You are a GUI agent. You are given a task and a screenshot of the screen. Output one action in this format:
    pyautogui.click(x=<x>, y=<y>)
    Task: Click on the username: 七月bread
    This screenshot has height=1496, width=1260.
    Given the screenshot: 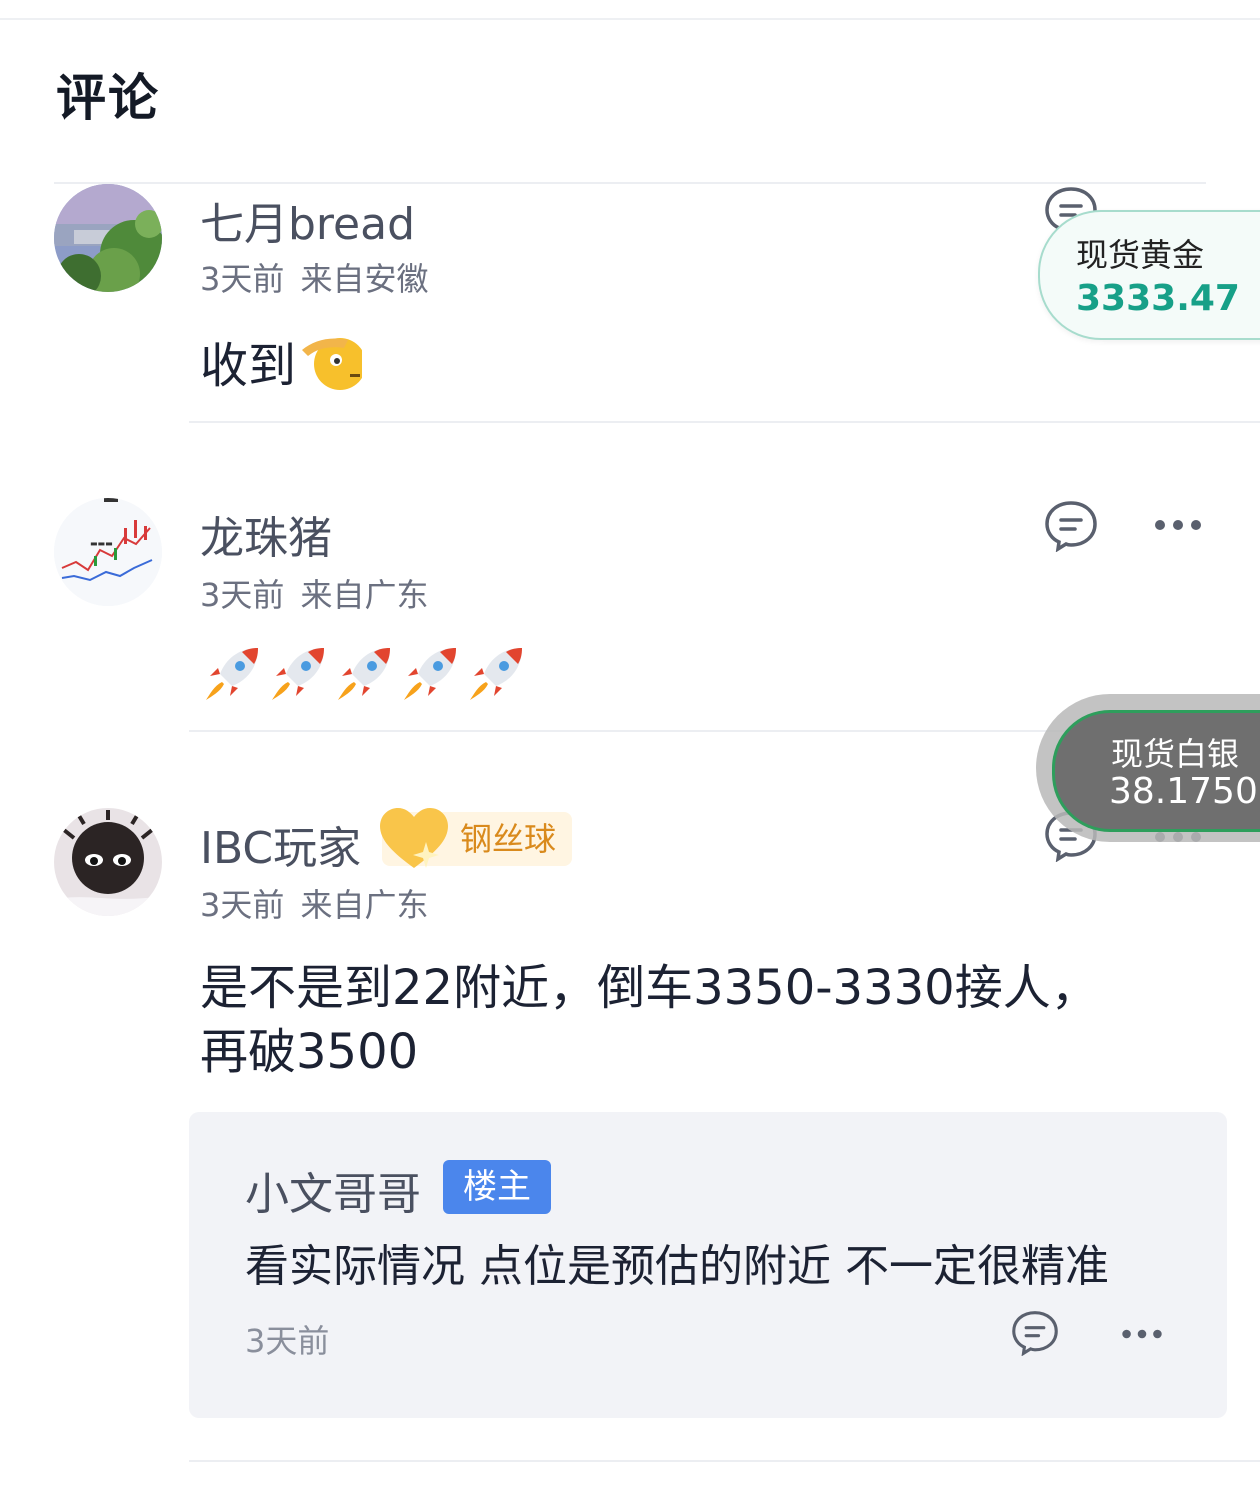 What is the action you would take?
    pyautogui.click(x=307, y=220)
    